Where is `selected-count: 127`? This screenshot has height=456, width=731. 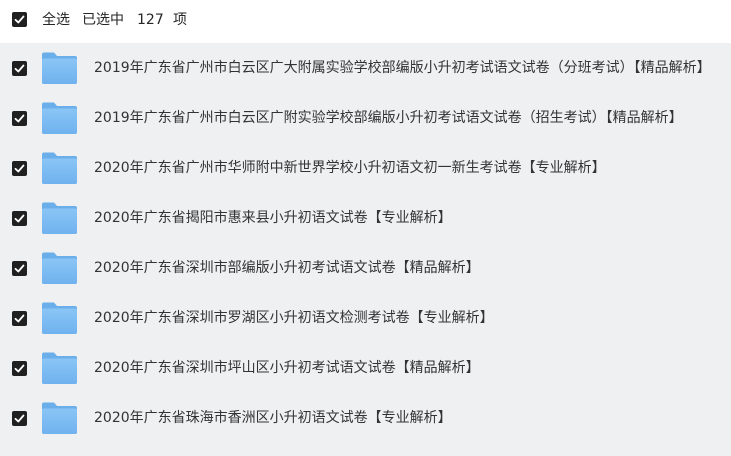 selected-count: 127 is located at coordinates (150, 20).